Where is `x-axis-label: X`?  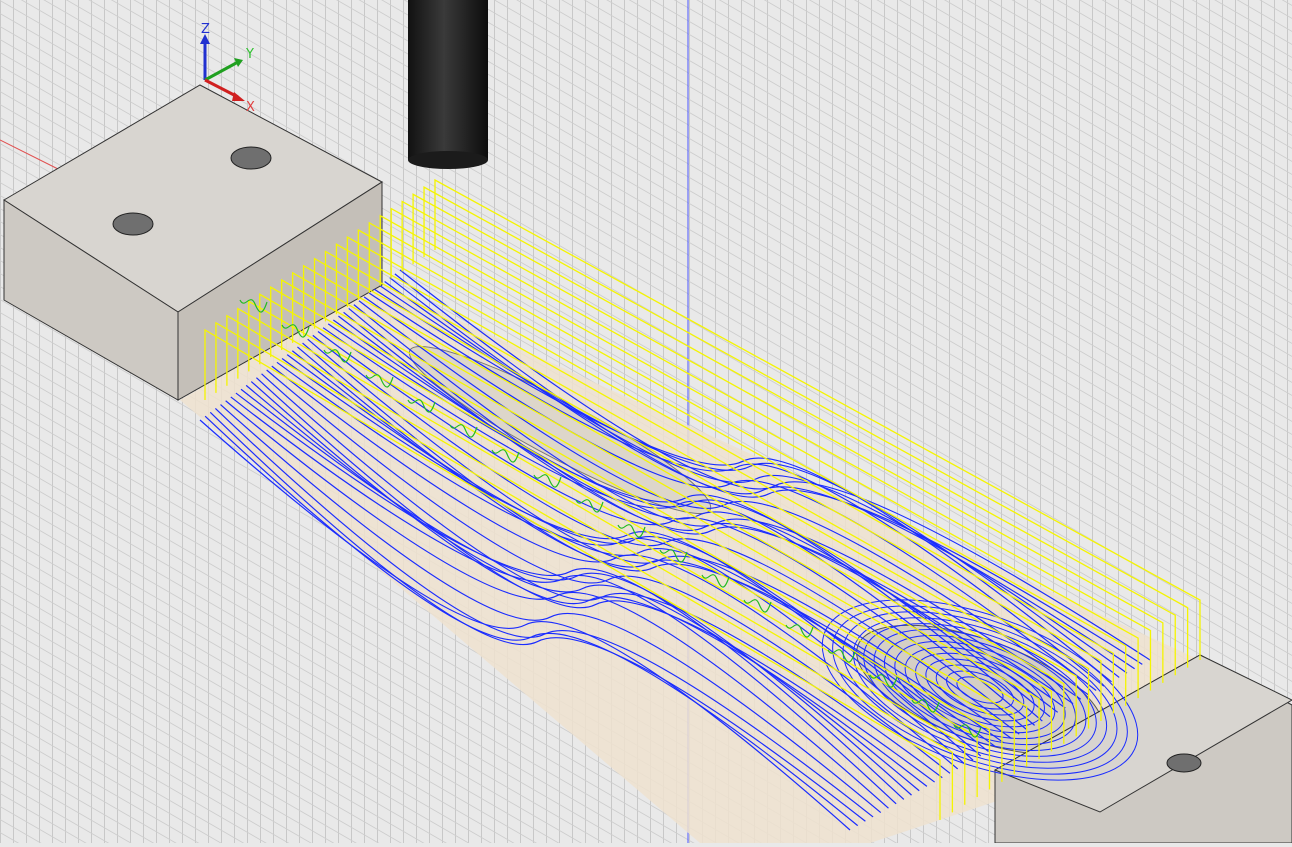 x-axis-label: X is located at coordinates (250, 107).